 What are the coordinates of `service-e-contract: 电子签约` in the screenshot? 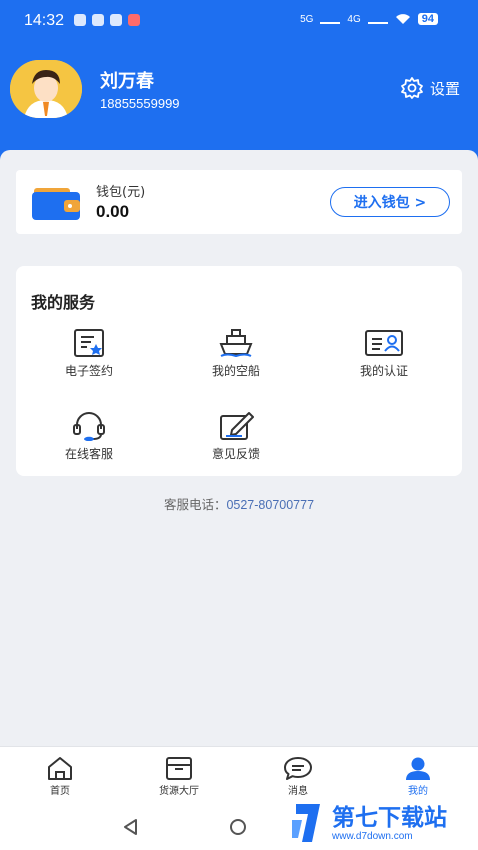 It's located at (89, 353).